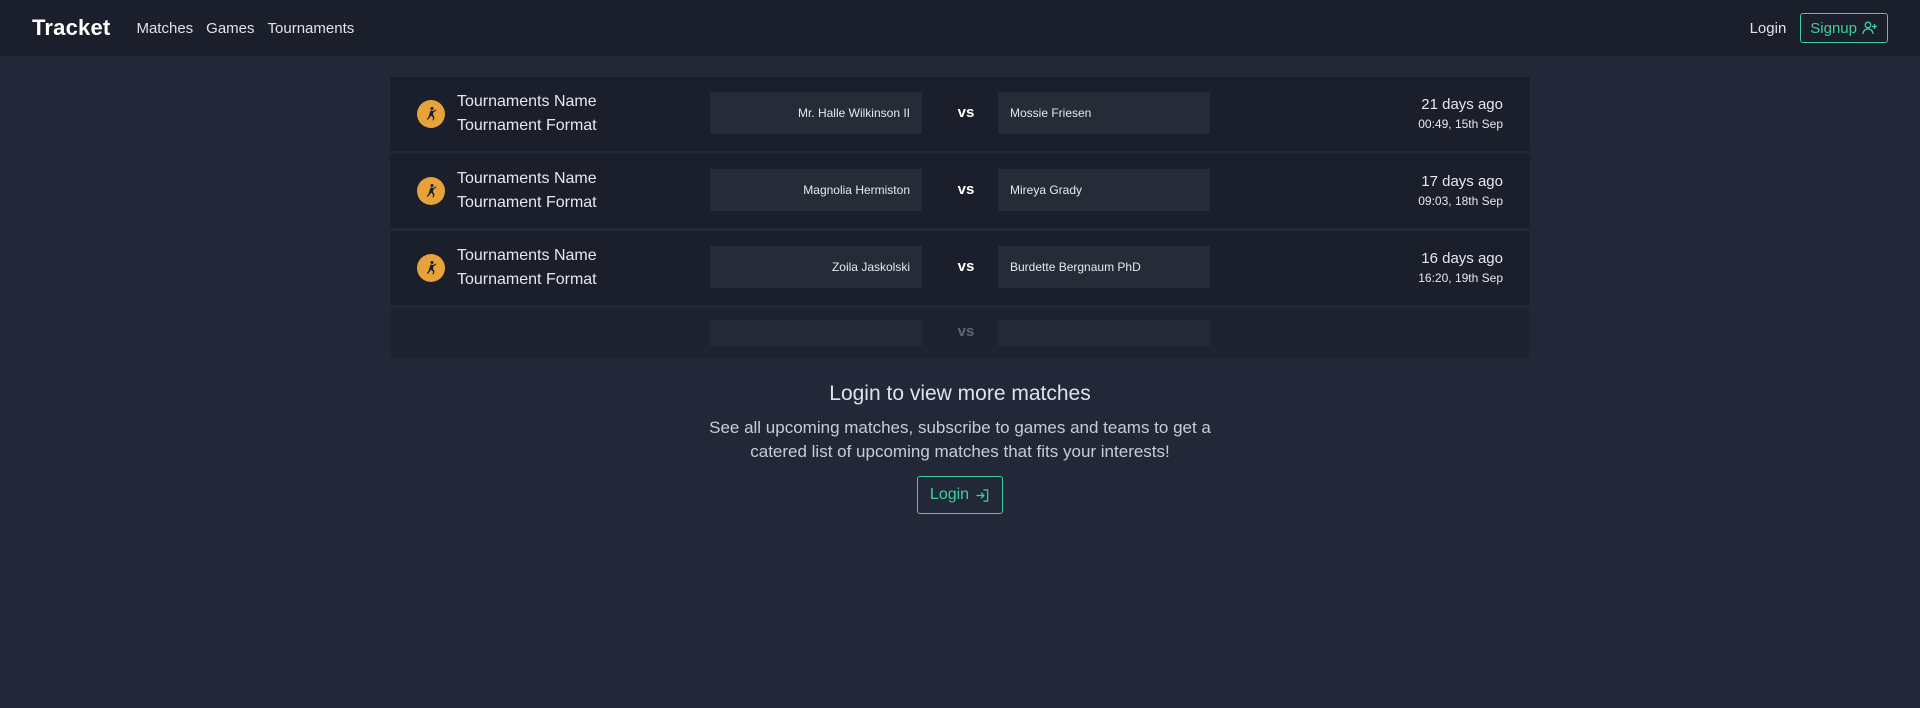  I want to click on nav-link-games: Games, so click(230, 28).